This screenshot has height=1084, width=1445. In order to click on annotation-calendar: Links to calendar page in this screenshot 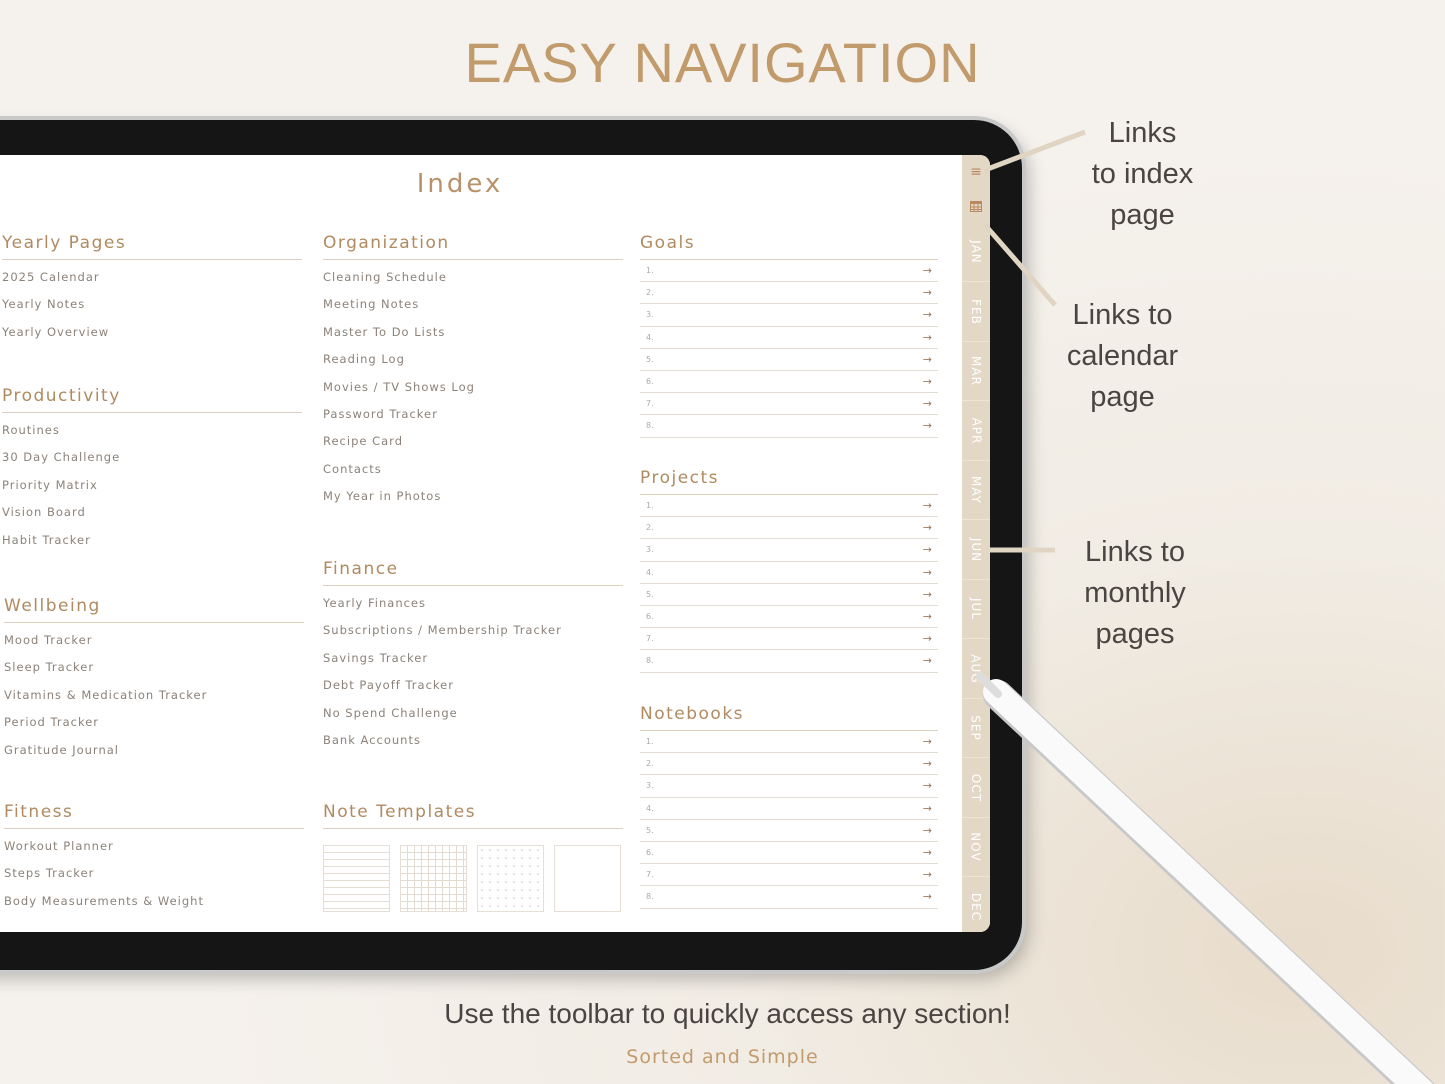, I will do `click(1122, 356)`.